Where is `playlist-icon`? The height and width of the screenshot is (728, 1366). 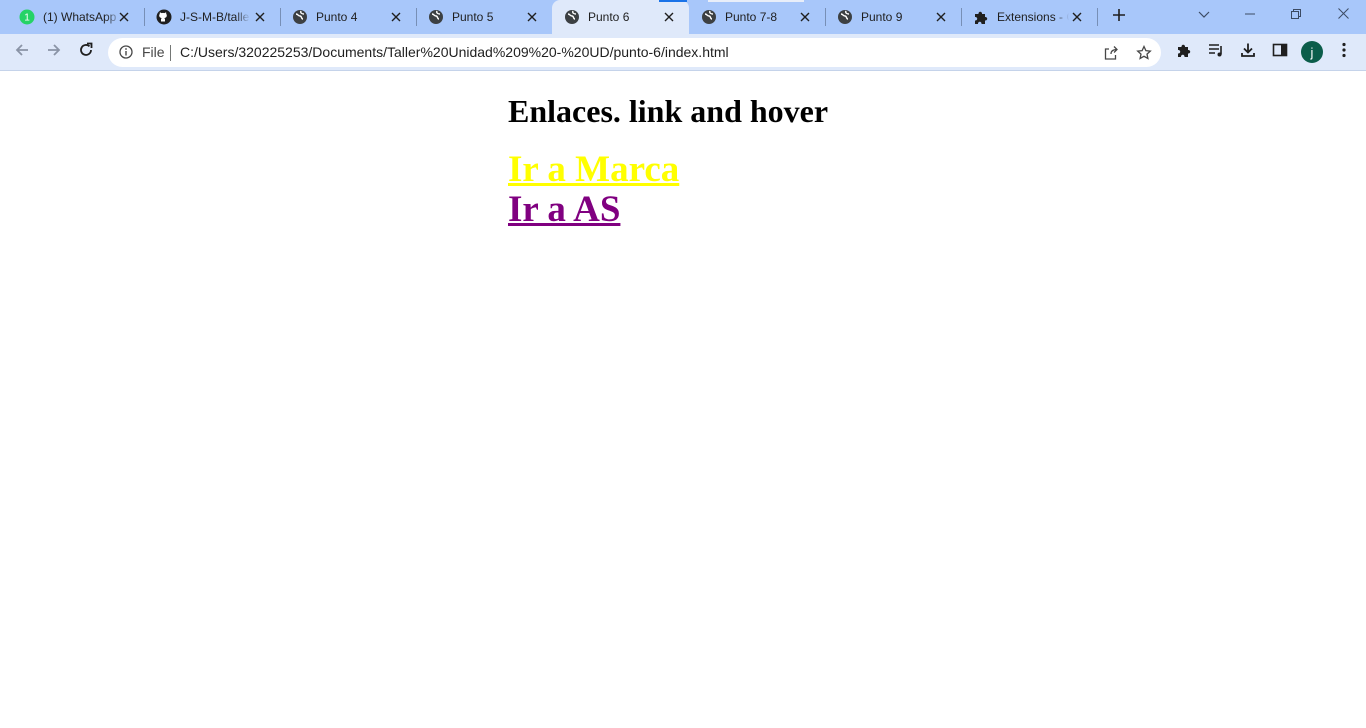 playlist-icon is located at coordinates (1216, 52).